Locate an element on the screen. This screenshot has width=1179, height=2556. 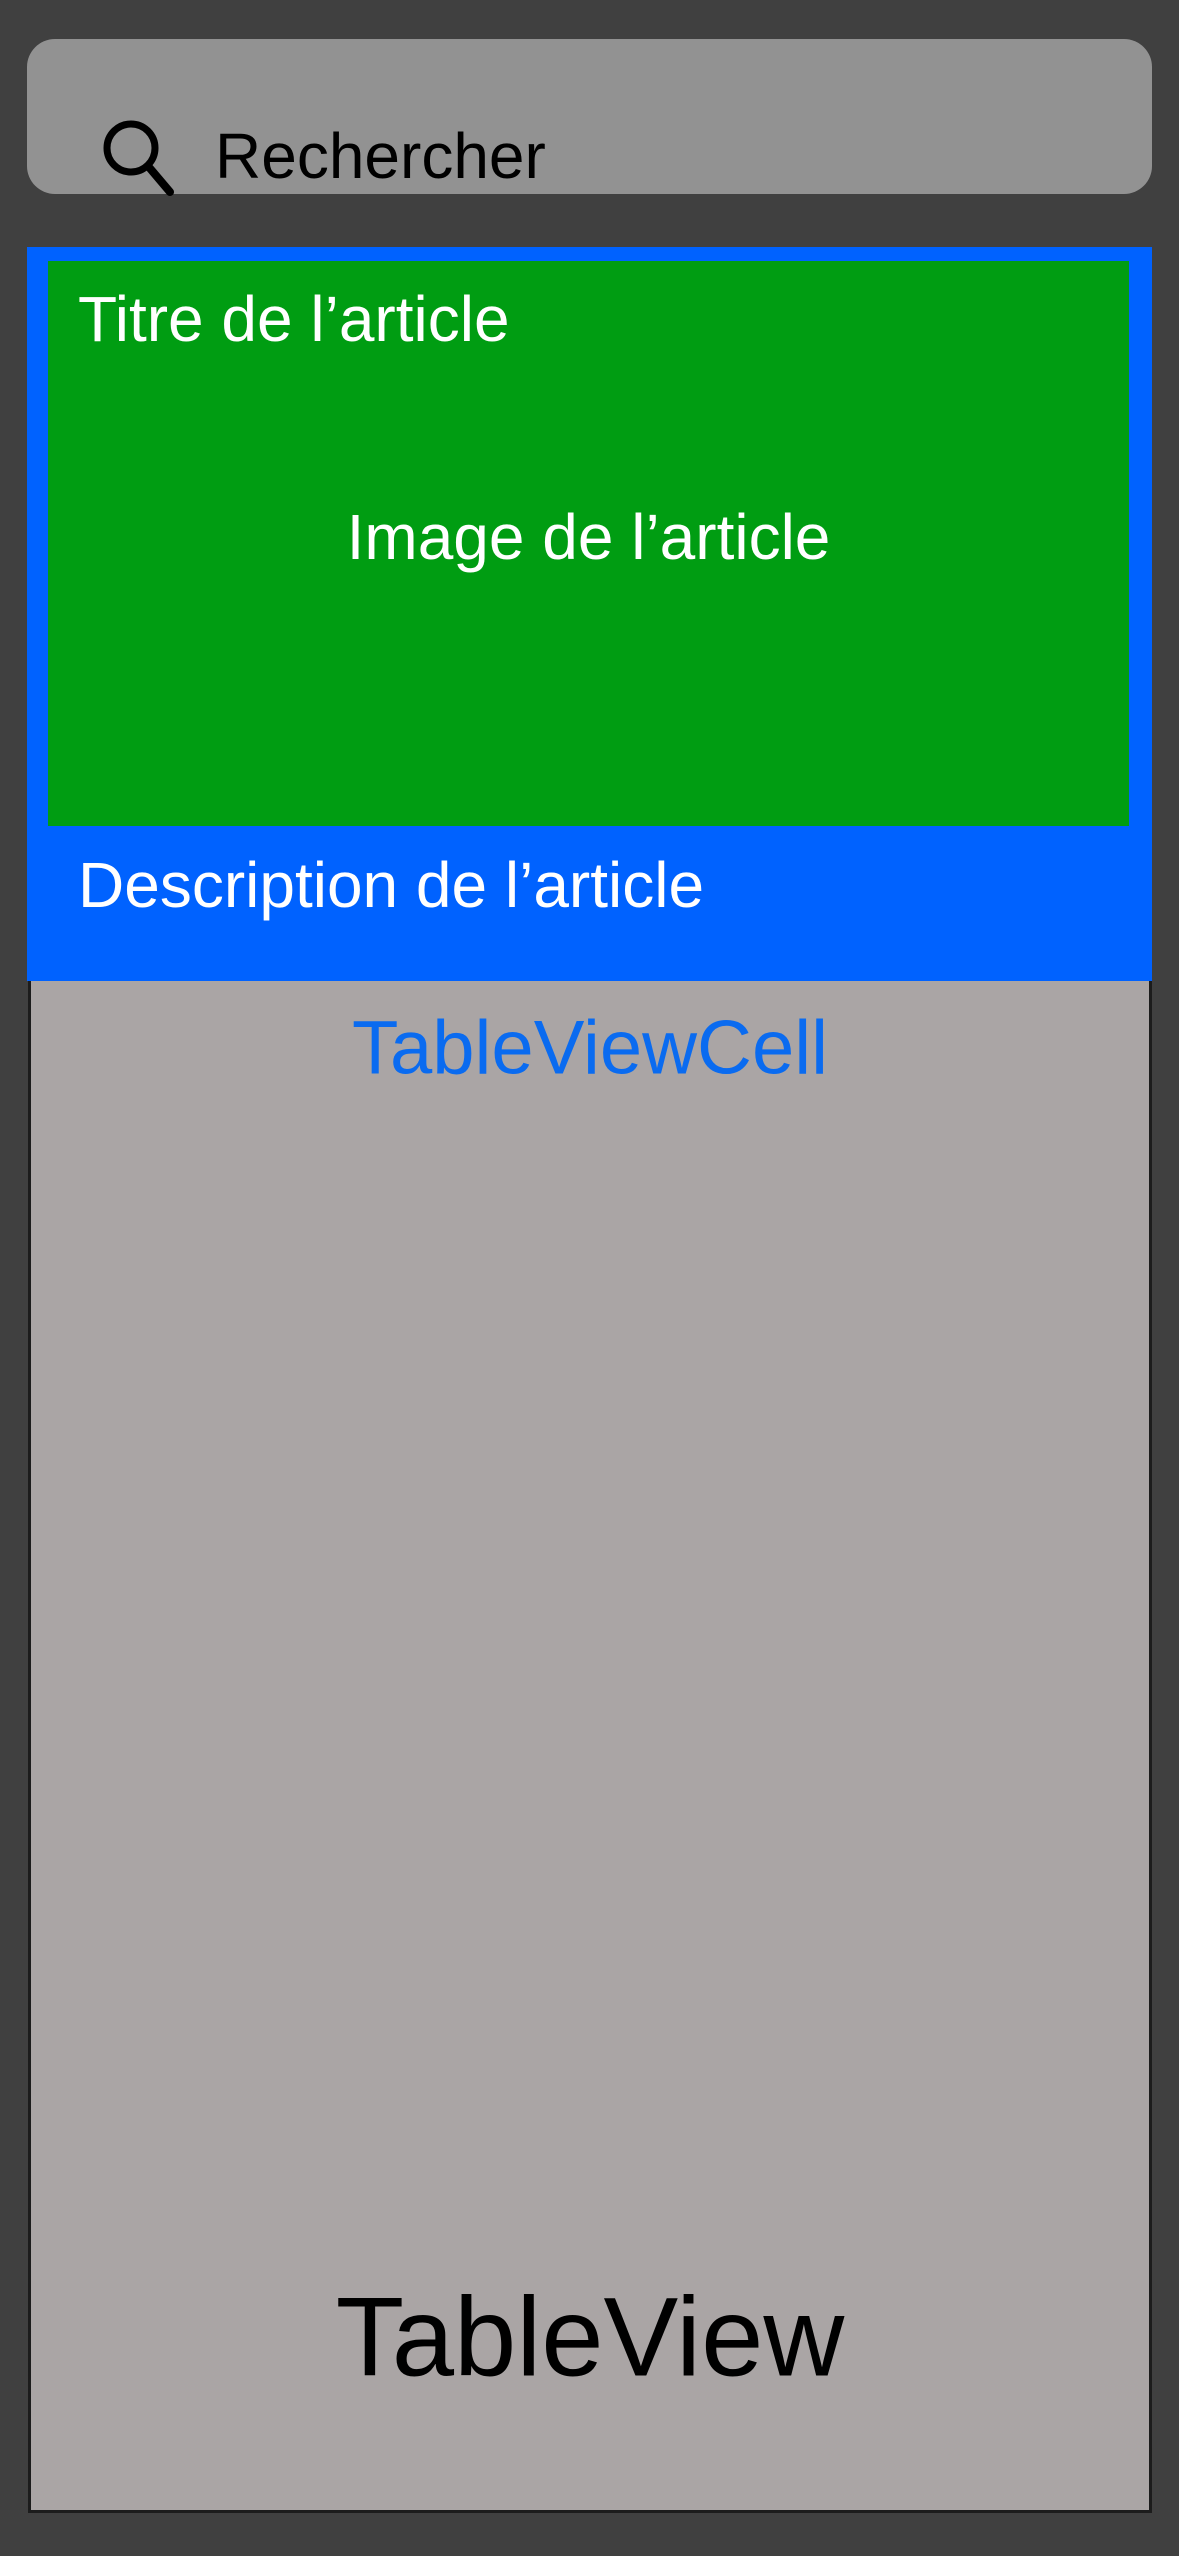
article-image-label: Image de l’article is located at coordinates (588, 537).